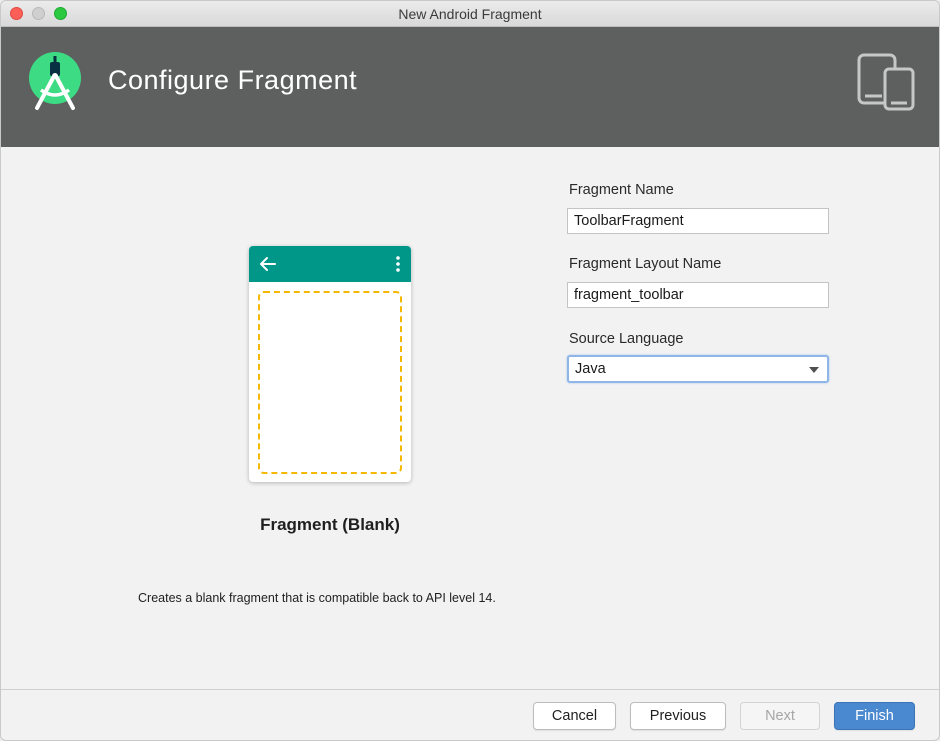  What do you see at coordinates (780, 716) in the screenshot?
I see `next-button: Next` at bounding box center [780, 716].